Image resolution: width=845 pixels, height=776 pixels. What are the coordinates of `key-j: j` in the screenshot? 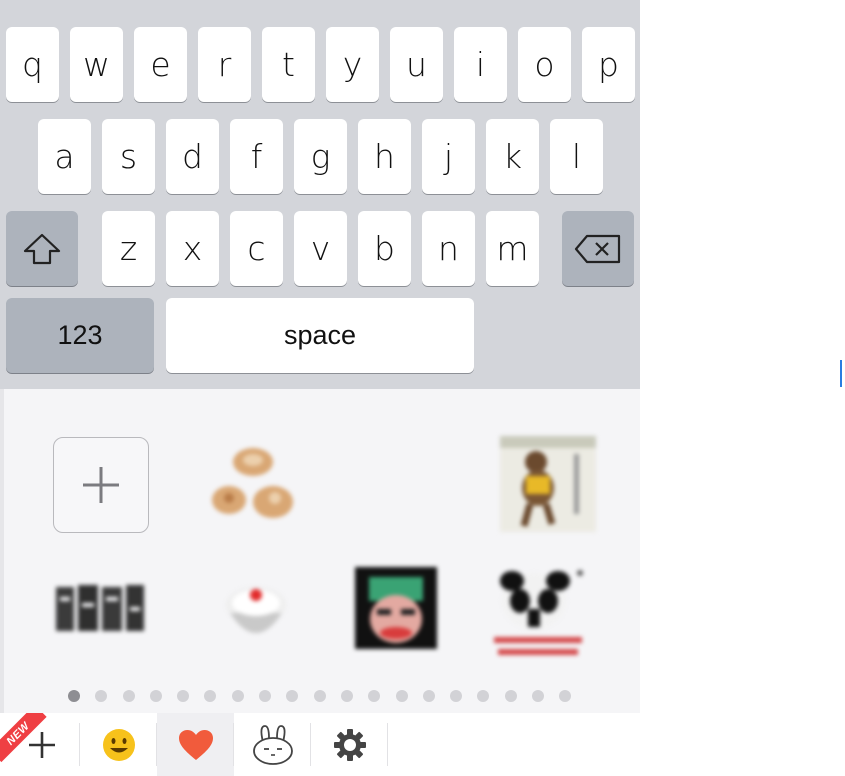 It's located at (448, 156).